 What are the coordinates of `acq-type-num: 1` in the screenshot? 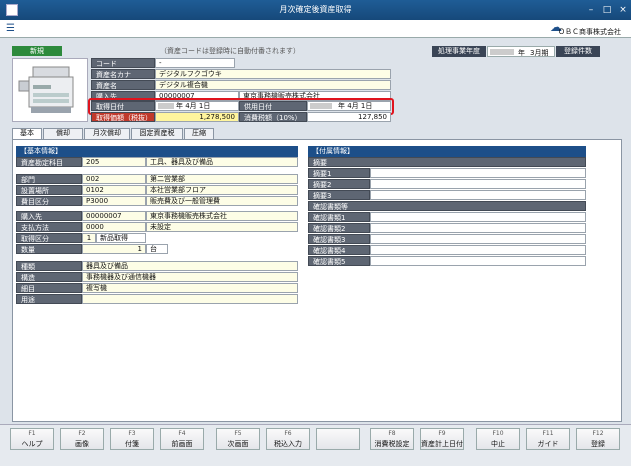 It's located at (89, 238).